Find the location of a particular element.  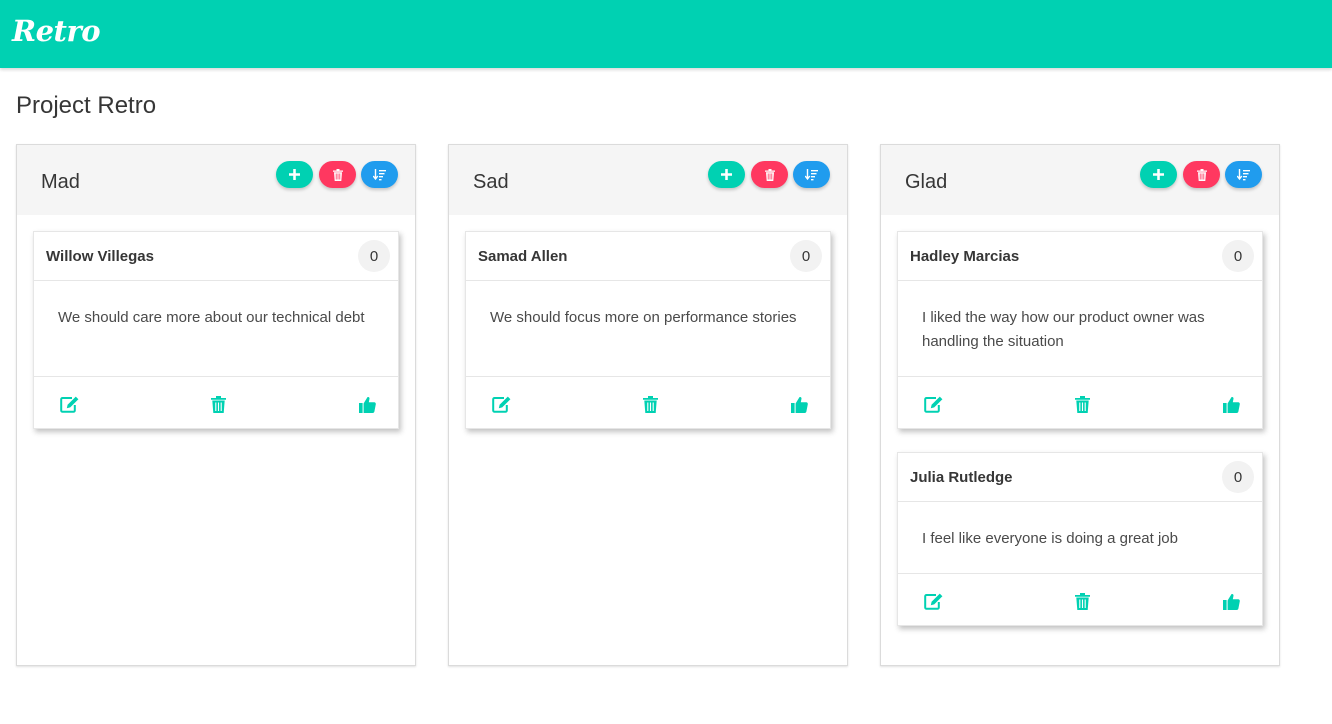

top-navbar: Retro is located at coordinates (666, 34).